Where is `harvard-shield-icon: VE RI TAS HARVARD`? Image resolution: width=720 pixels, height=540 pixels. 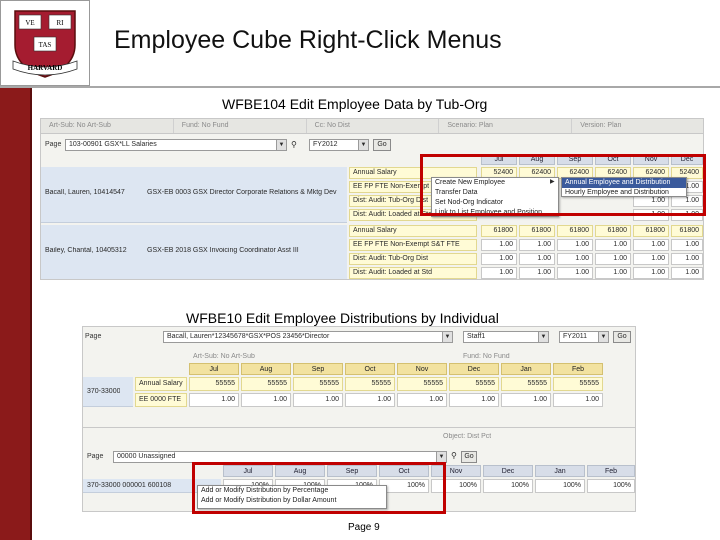 harvard-shield-icon: VE RI TAS HARVARD is located at coordinates (45, 44).